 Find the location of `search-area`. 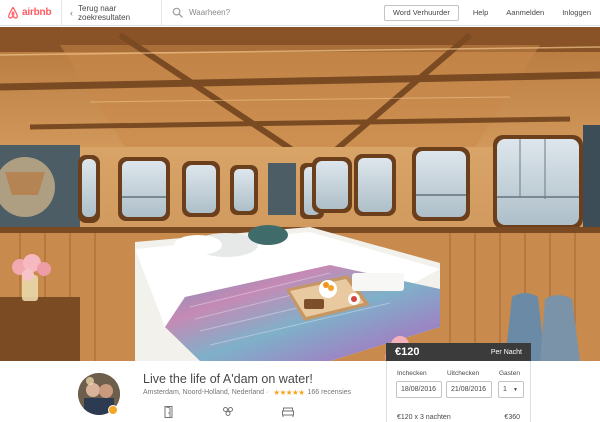

search-area is located at coordinates (273, 13).